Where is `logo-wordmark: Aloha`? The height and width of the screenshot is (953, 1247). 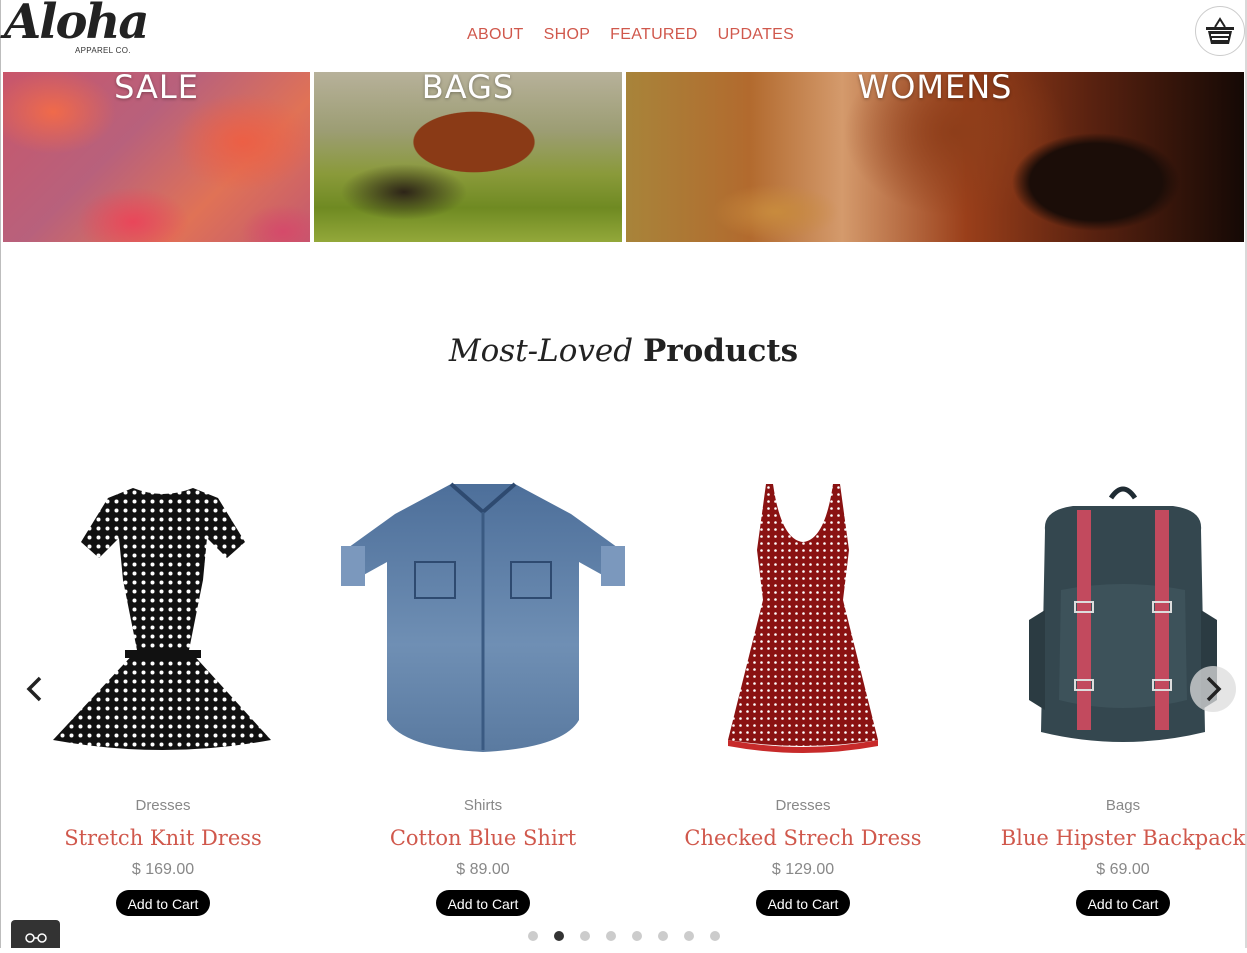
logo-wordmark: Aloha is located at coordinates (76, 25).